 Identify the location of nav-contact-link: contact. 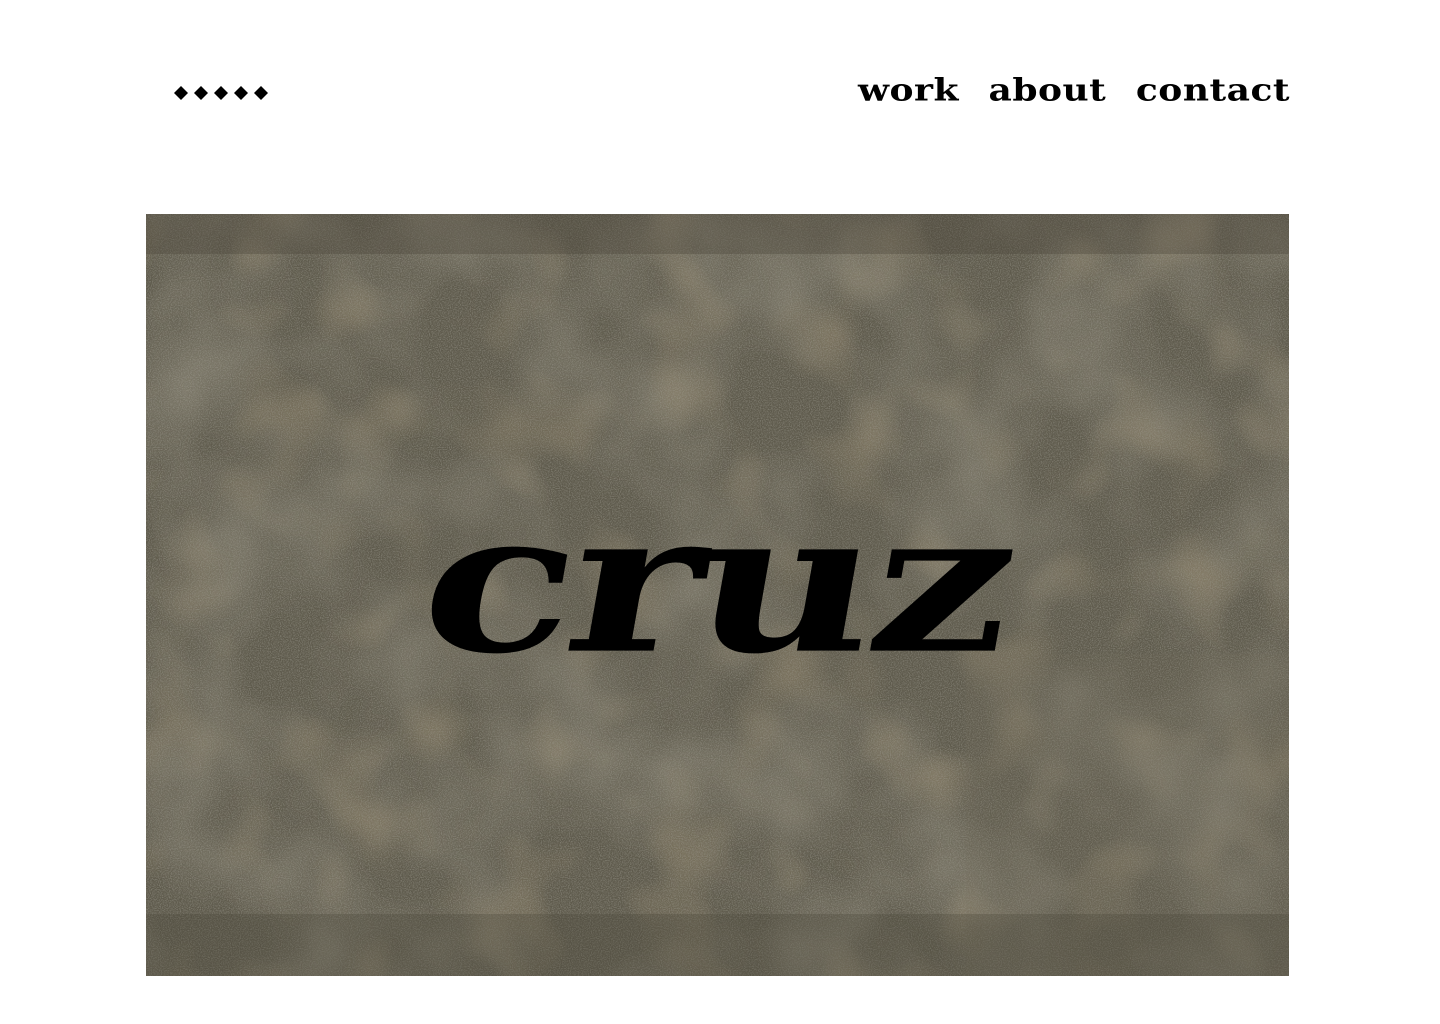
(1213, 89).